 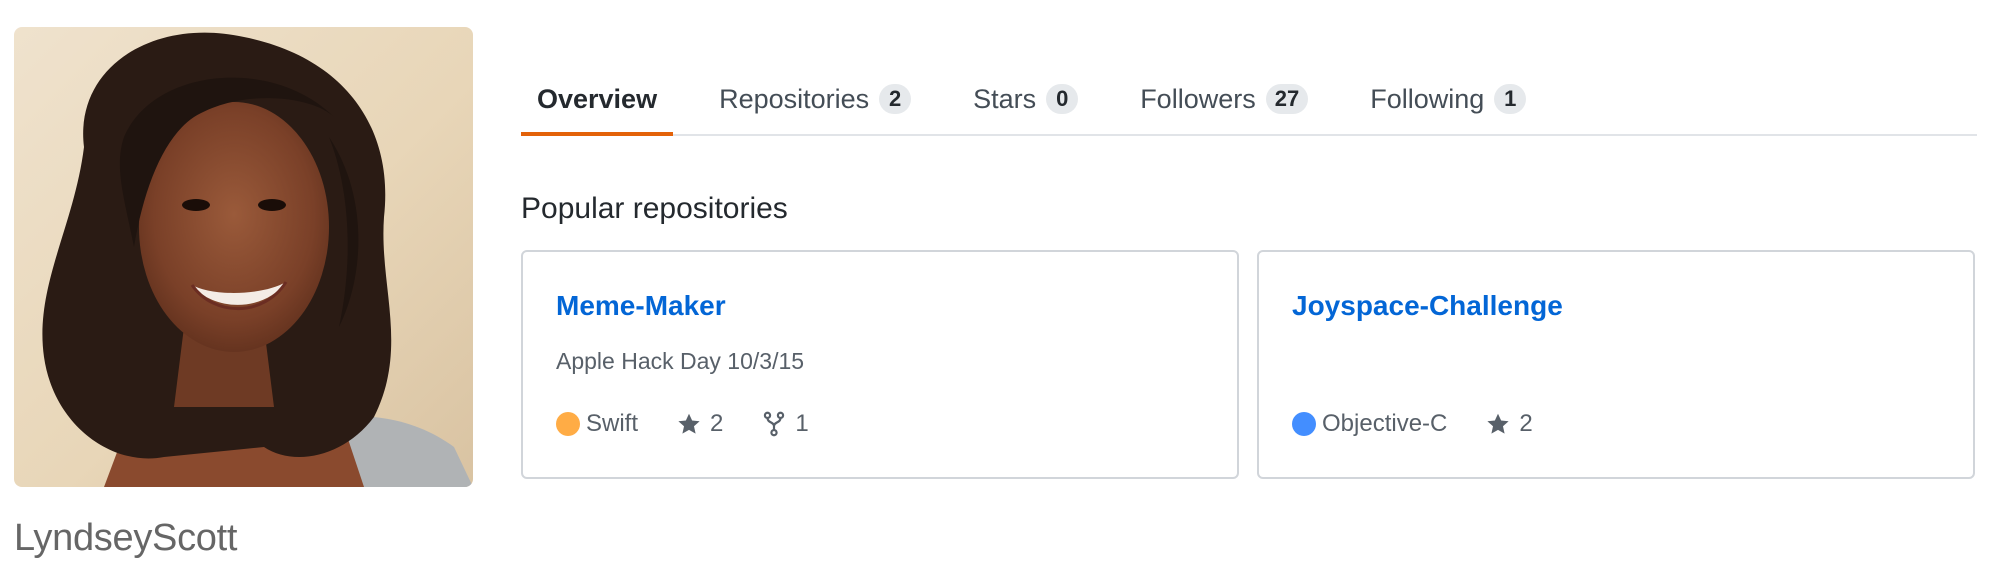 I want to click on repo-meta: Objective-C 2, so click(x=1431, y=424).